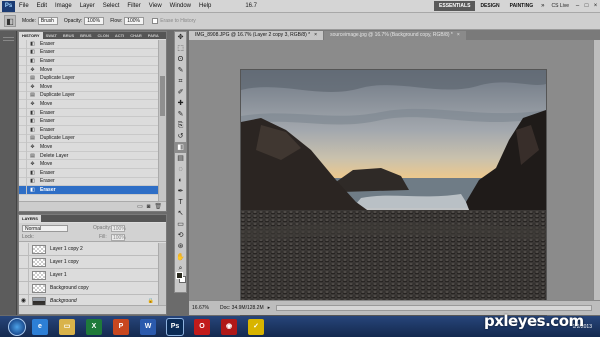 This screenshot has width=600, height=337. Describe the element at coordinates (24, 6) in the screenshot. I see `menu-file: File` at that location.